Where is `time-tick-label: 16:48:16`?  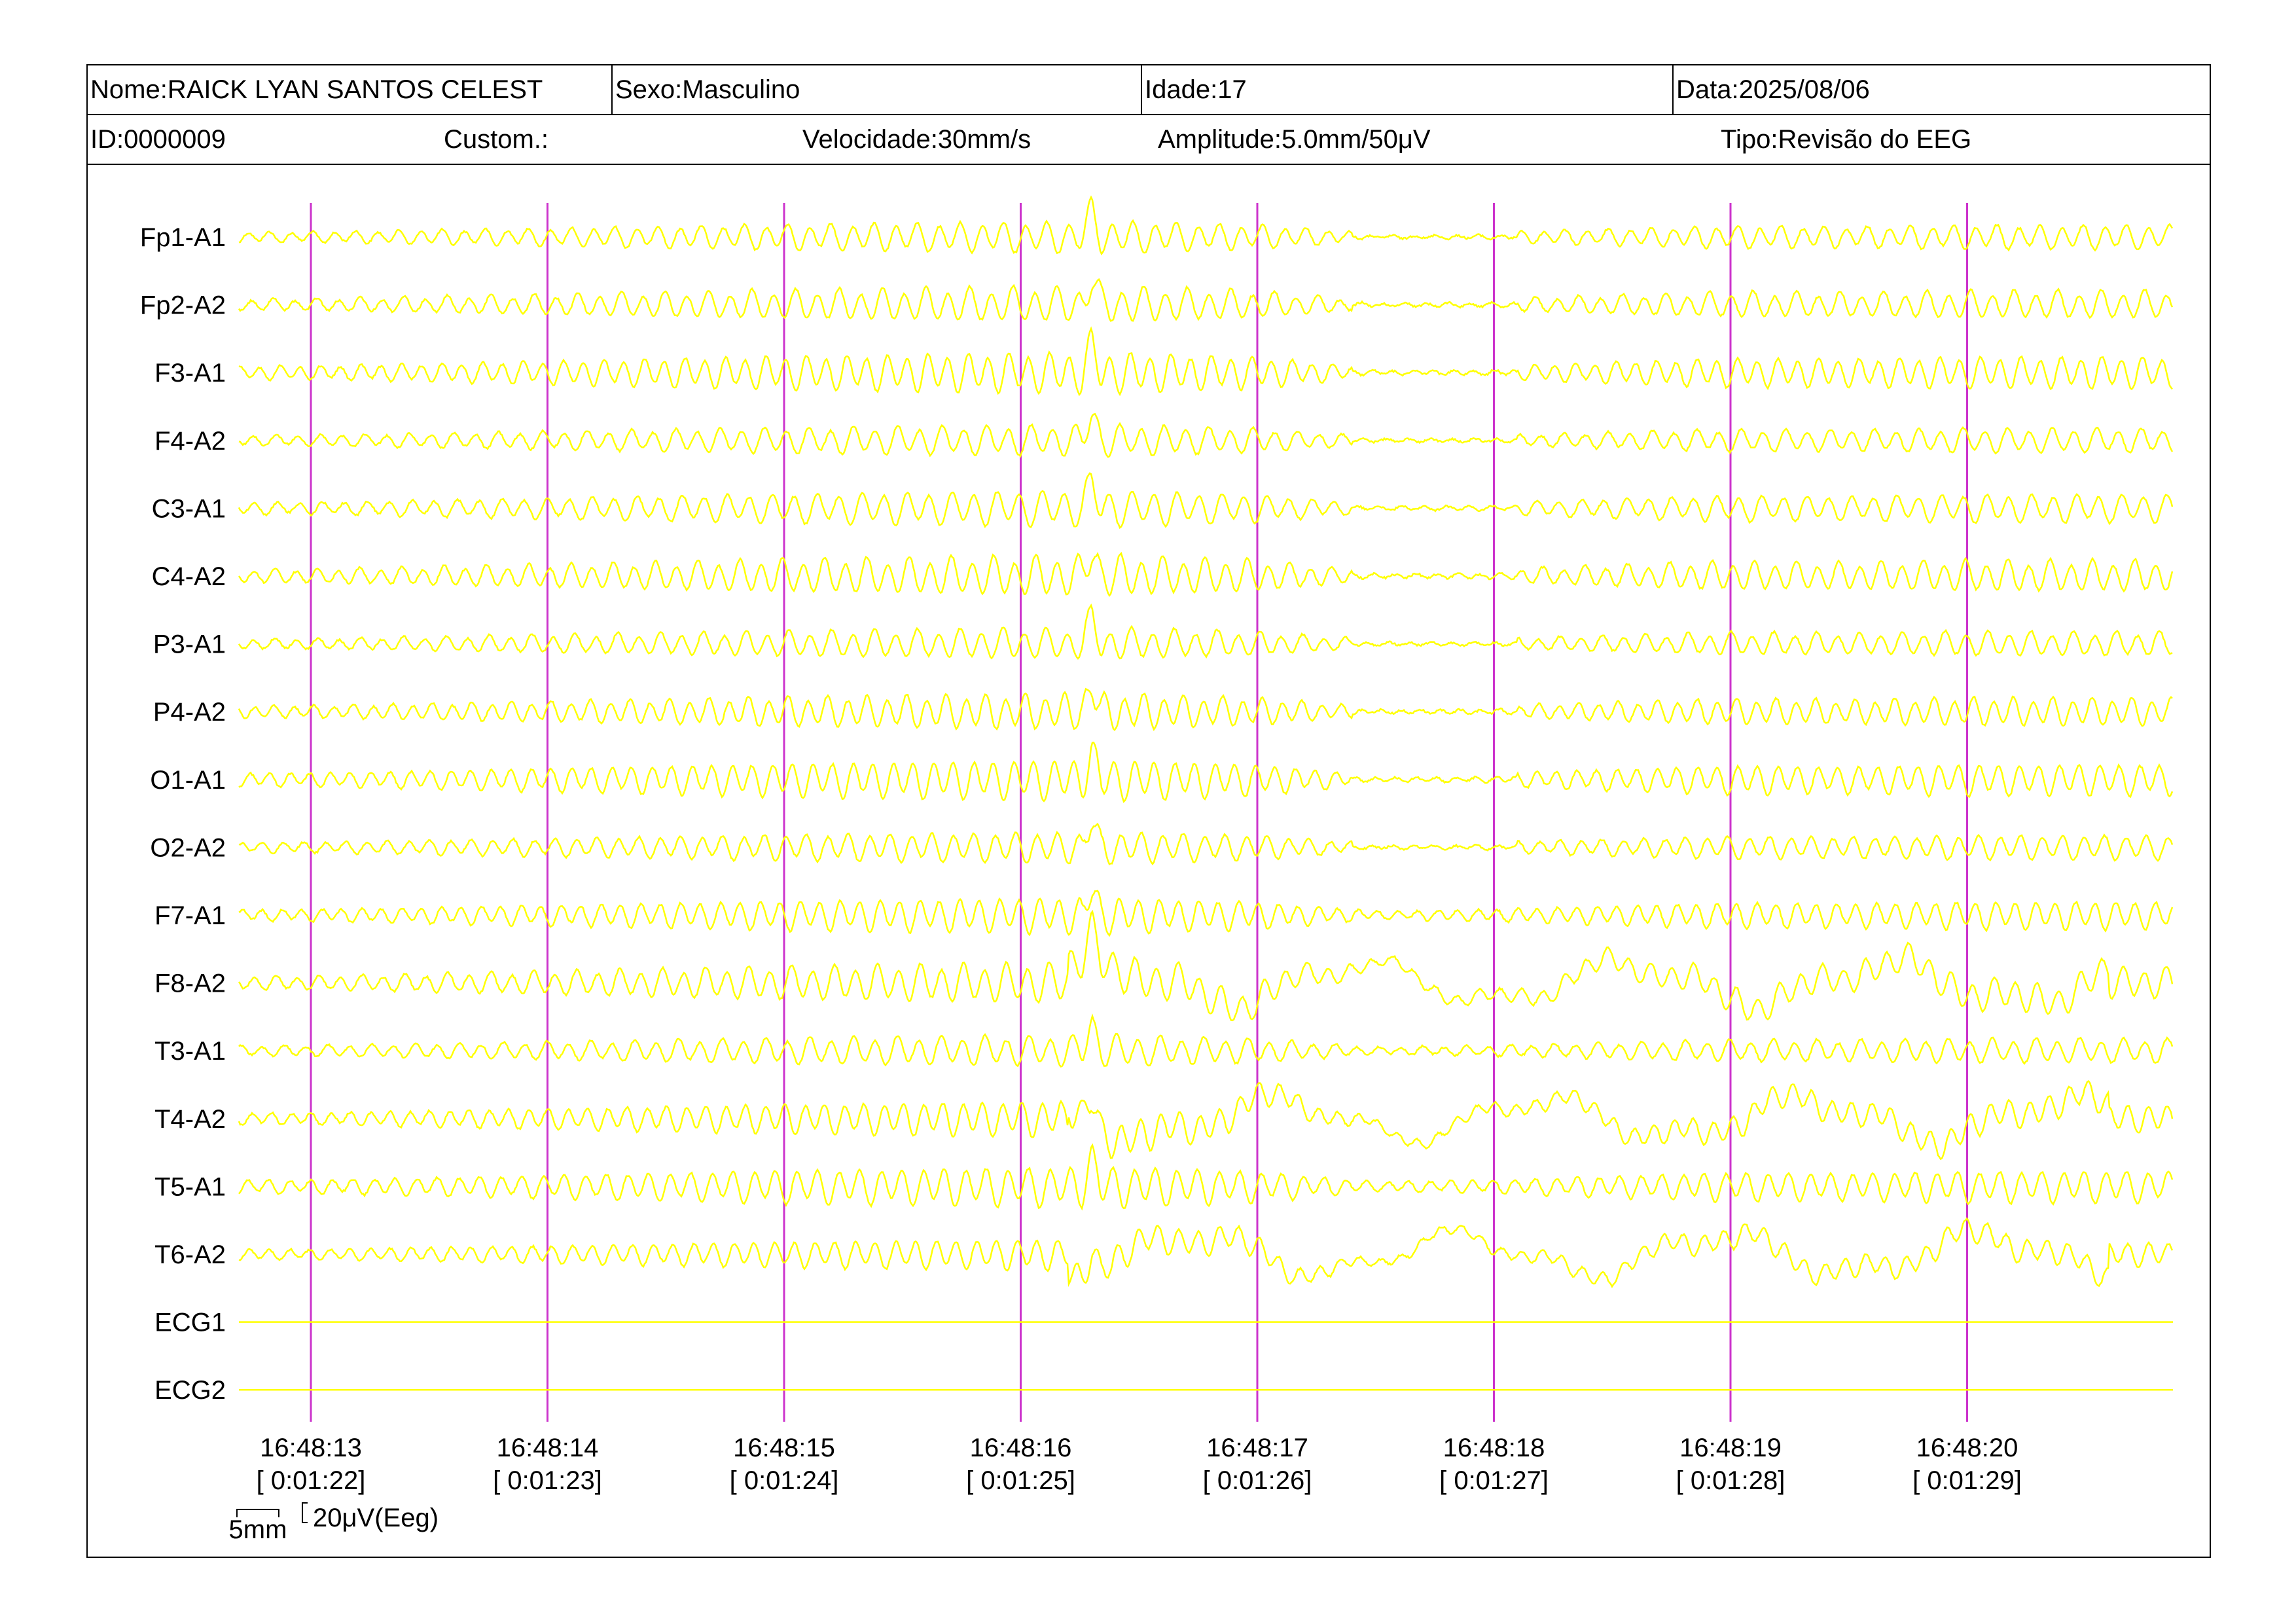 time-tick-label: 16:48:16 is located at coordinates (1021, 1448).